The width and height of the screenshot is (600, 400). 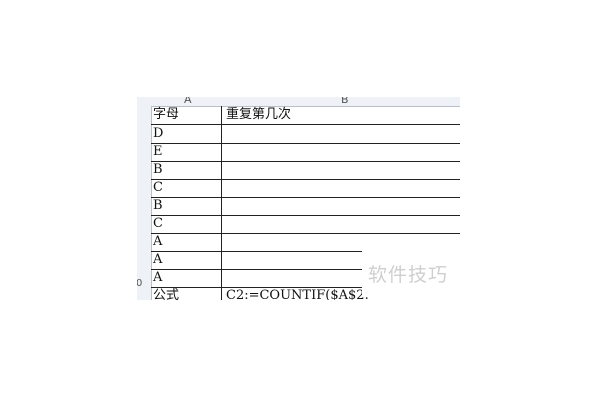 I want to click on header-row: 字母 重复第几次, so click(x=305, y=115).